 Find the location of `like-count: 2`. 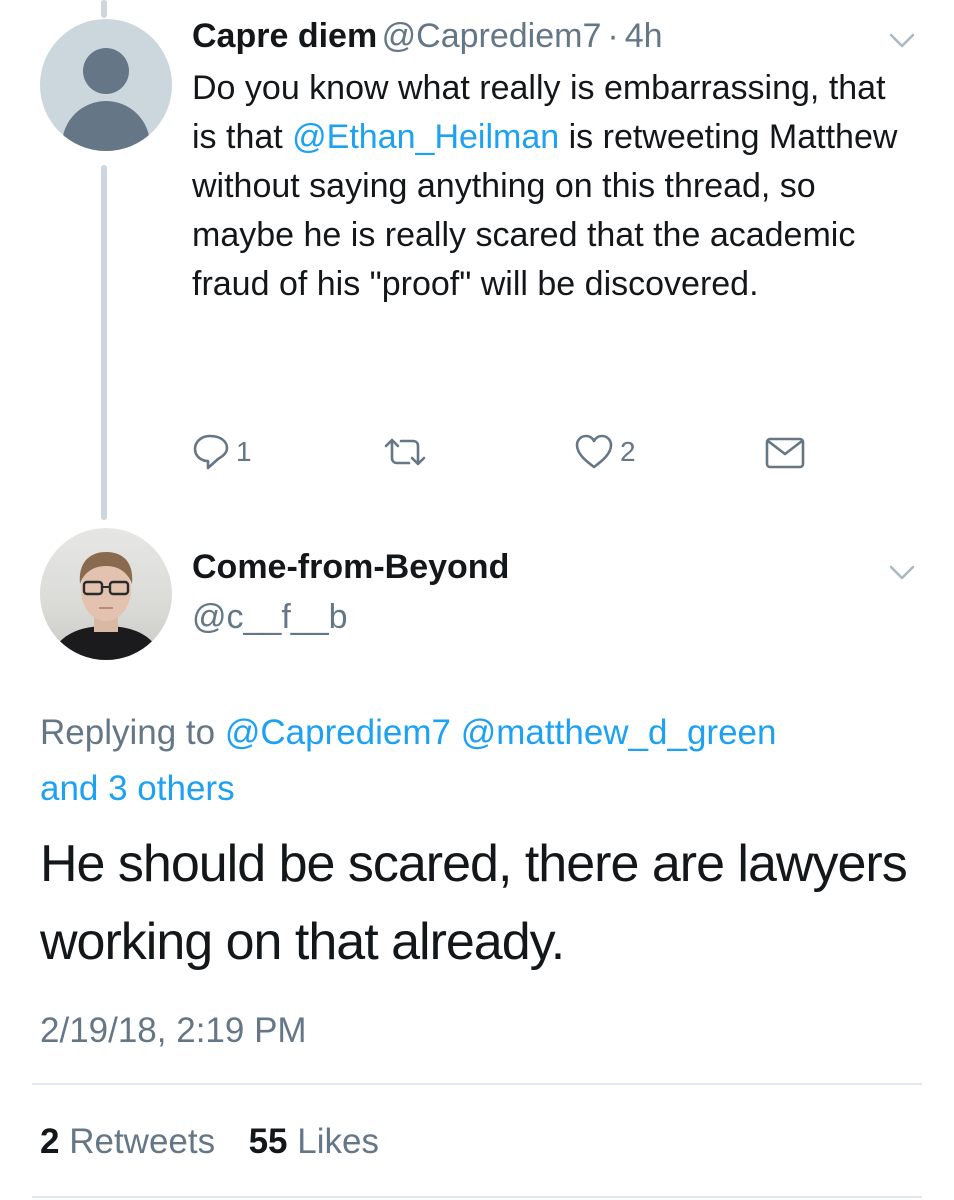

like-count: 2 is located at coordinates (628, 451).